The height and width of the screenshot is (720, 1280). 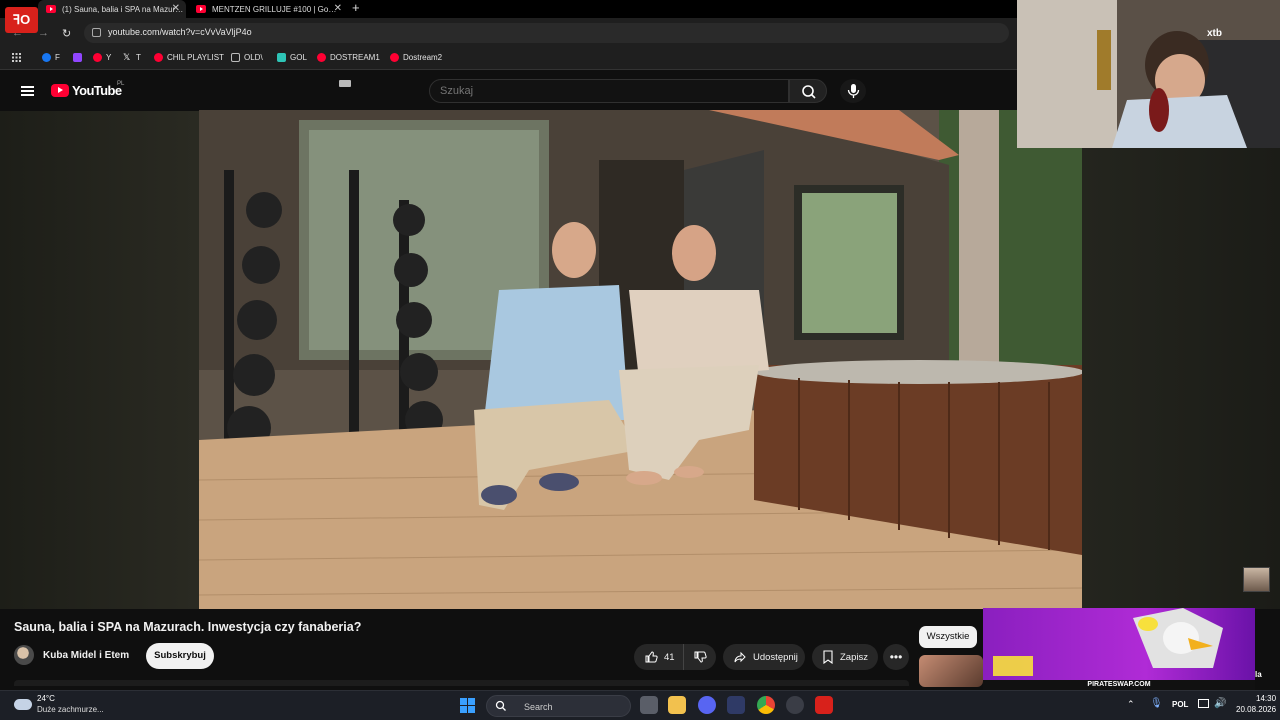 I want to click on save-button: Zapisz, so click(x=845, y=657).